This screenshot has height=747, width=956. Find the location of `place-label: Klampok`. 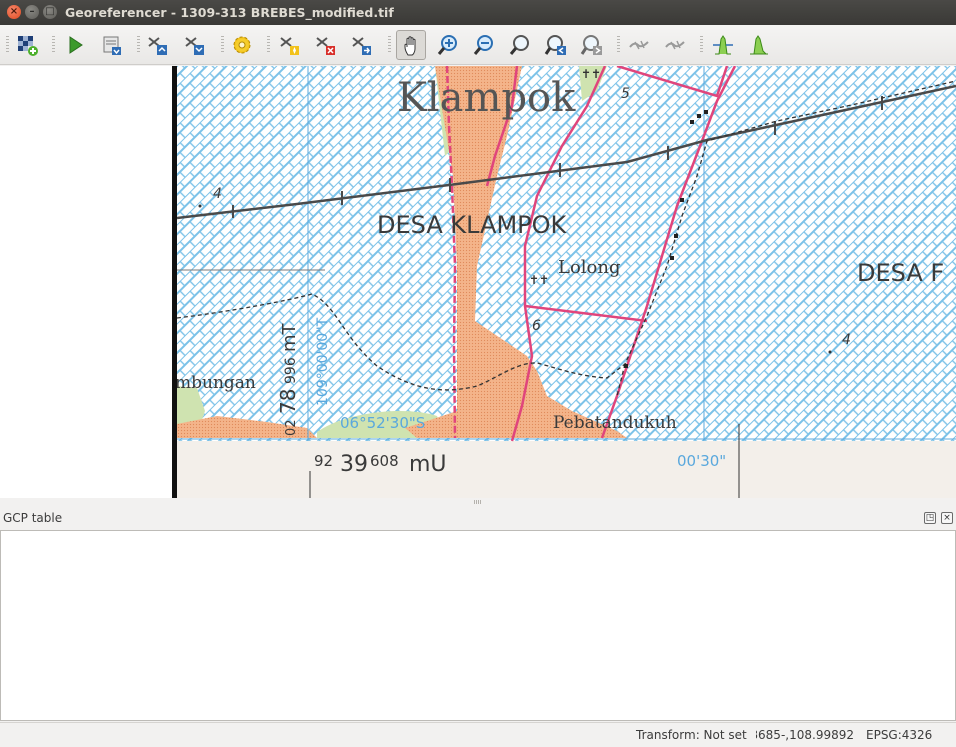

place-label: Klampok is located at coordinates (486, 98).